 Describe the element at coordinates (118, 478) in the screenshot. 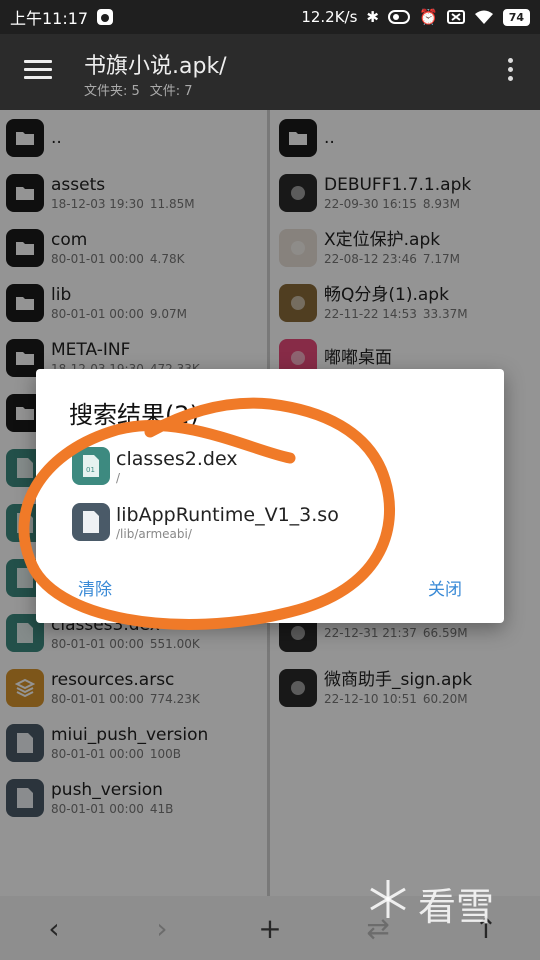

I see `result-path: /` at that location.